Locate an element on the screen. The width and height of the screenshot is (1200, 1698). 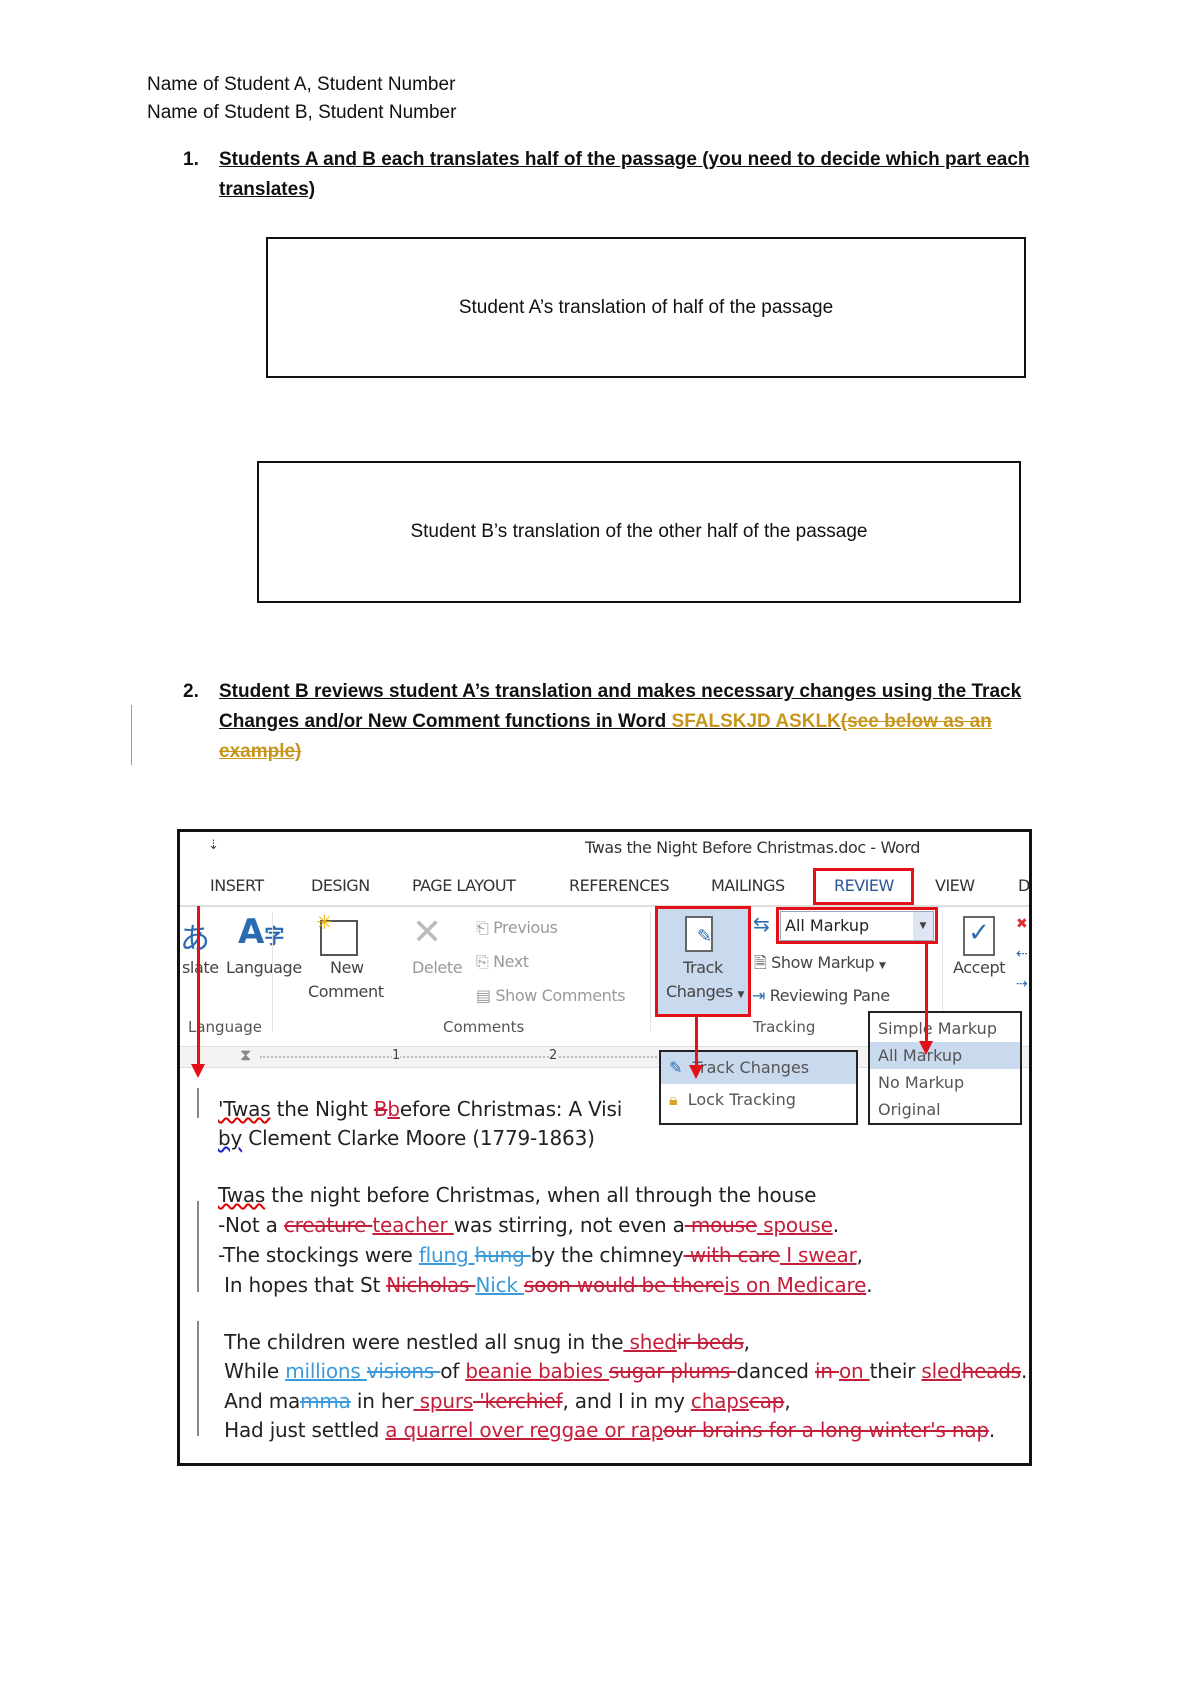
new-comment-label-1: New is located at coordinates (347, 967).